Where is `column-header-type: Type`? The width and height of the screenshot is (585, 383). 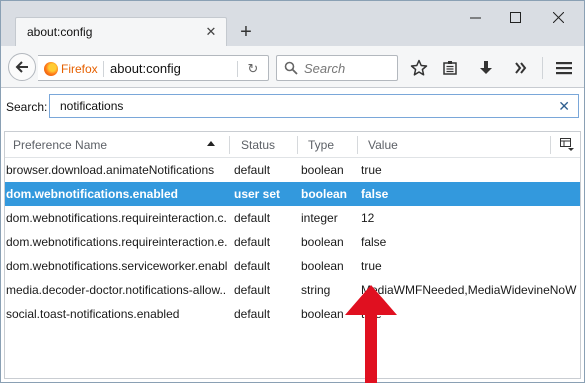
column-header-type: Type is located at coordinates (321, 145).